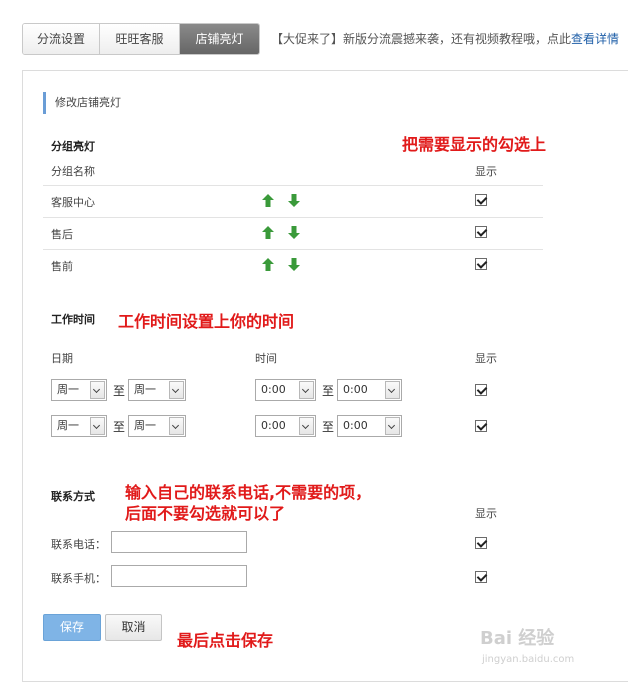  What do you see at coordinates (481, 577) in the screenshot?
I see `mobile-show-checkbox` at bounding box center [481, 577].